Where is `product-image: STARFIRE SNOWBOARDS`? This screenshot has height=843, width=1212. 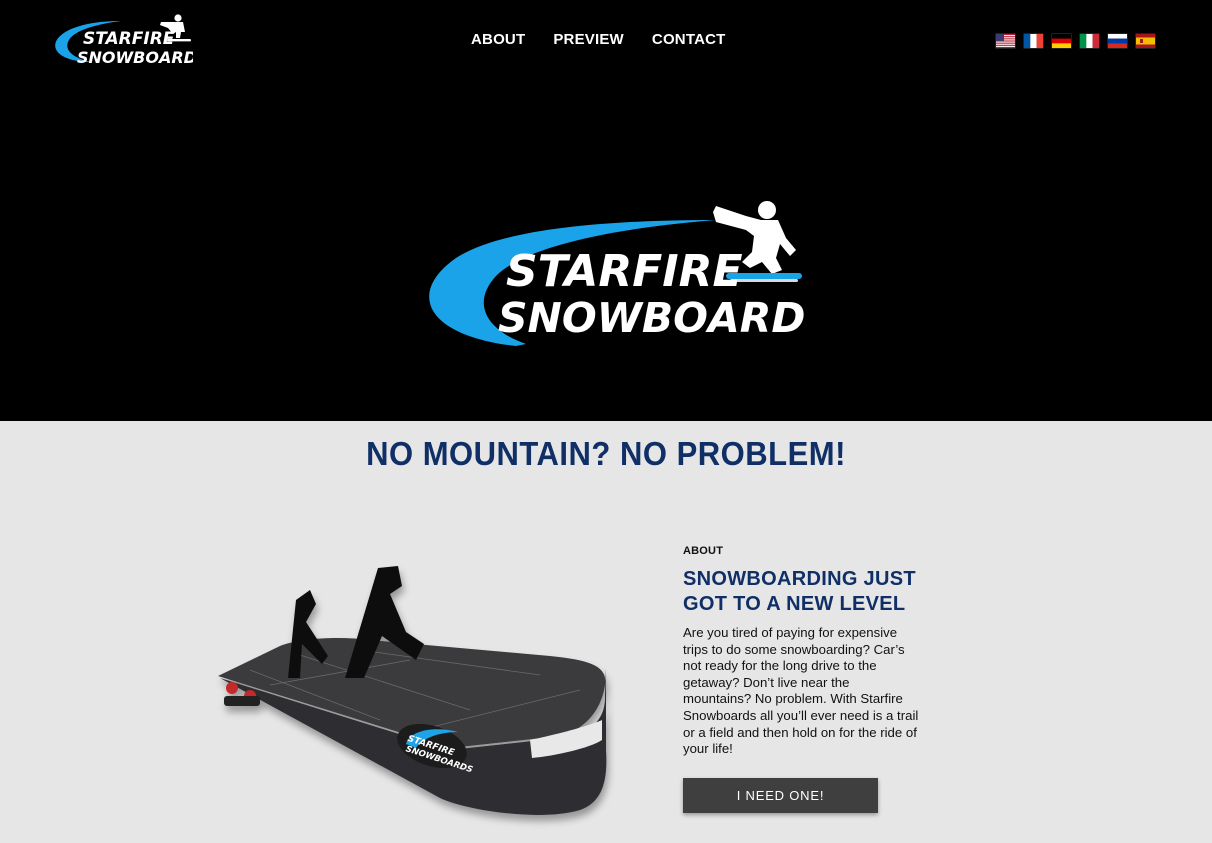 product-image: STARFIRE SNOWBOARDS is located at coordinates (412, 690).